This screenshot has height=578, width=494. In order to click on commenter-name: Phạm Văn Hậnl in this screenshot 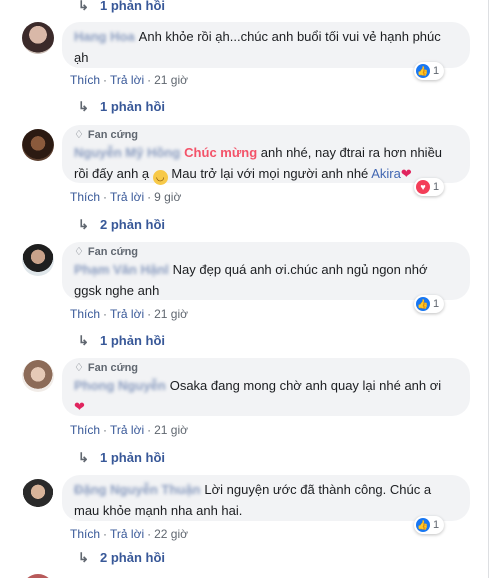, I will do `click(121, 269)`.